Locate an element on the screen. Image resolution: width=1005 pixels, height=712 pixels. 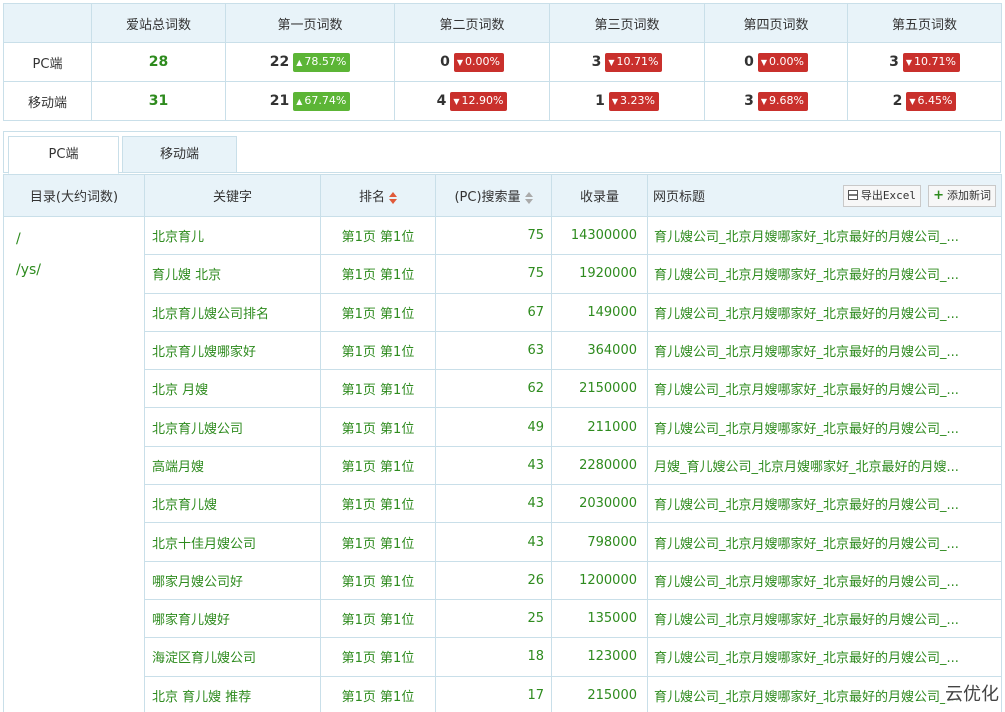
add-keyword-label: 添加新词 is located at coordinates (969, 195).